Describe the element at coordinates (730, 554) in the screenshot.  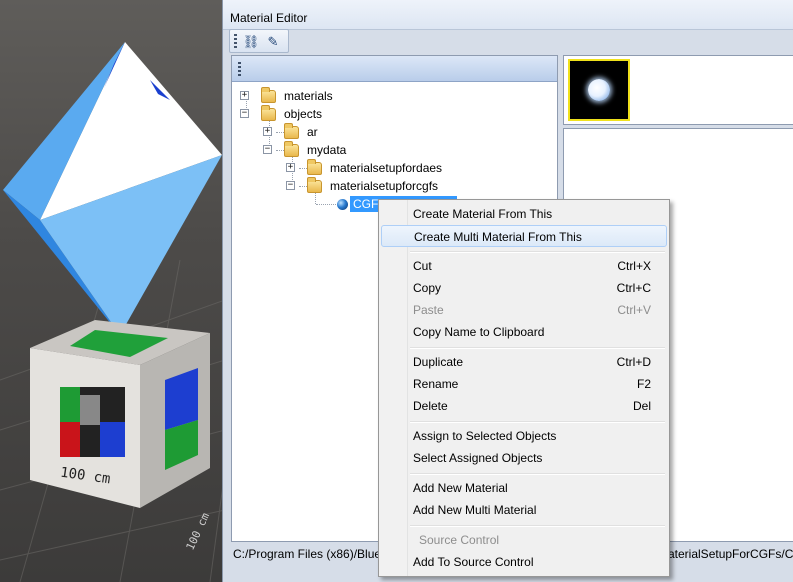
I see `status-path-right: aterialSetupForCGFs/CGF_` at that location.